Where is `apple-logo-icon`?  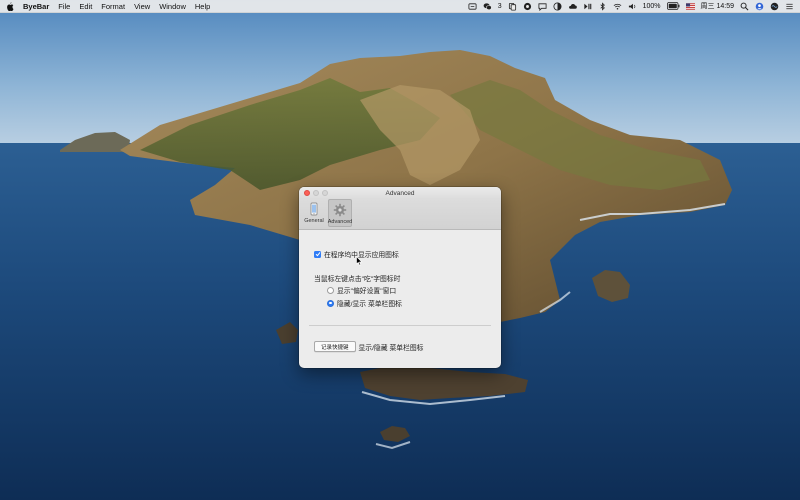 apple-logo-icon is located at coordinates (10, 6).